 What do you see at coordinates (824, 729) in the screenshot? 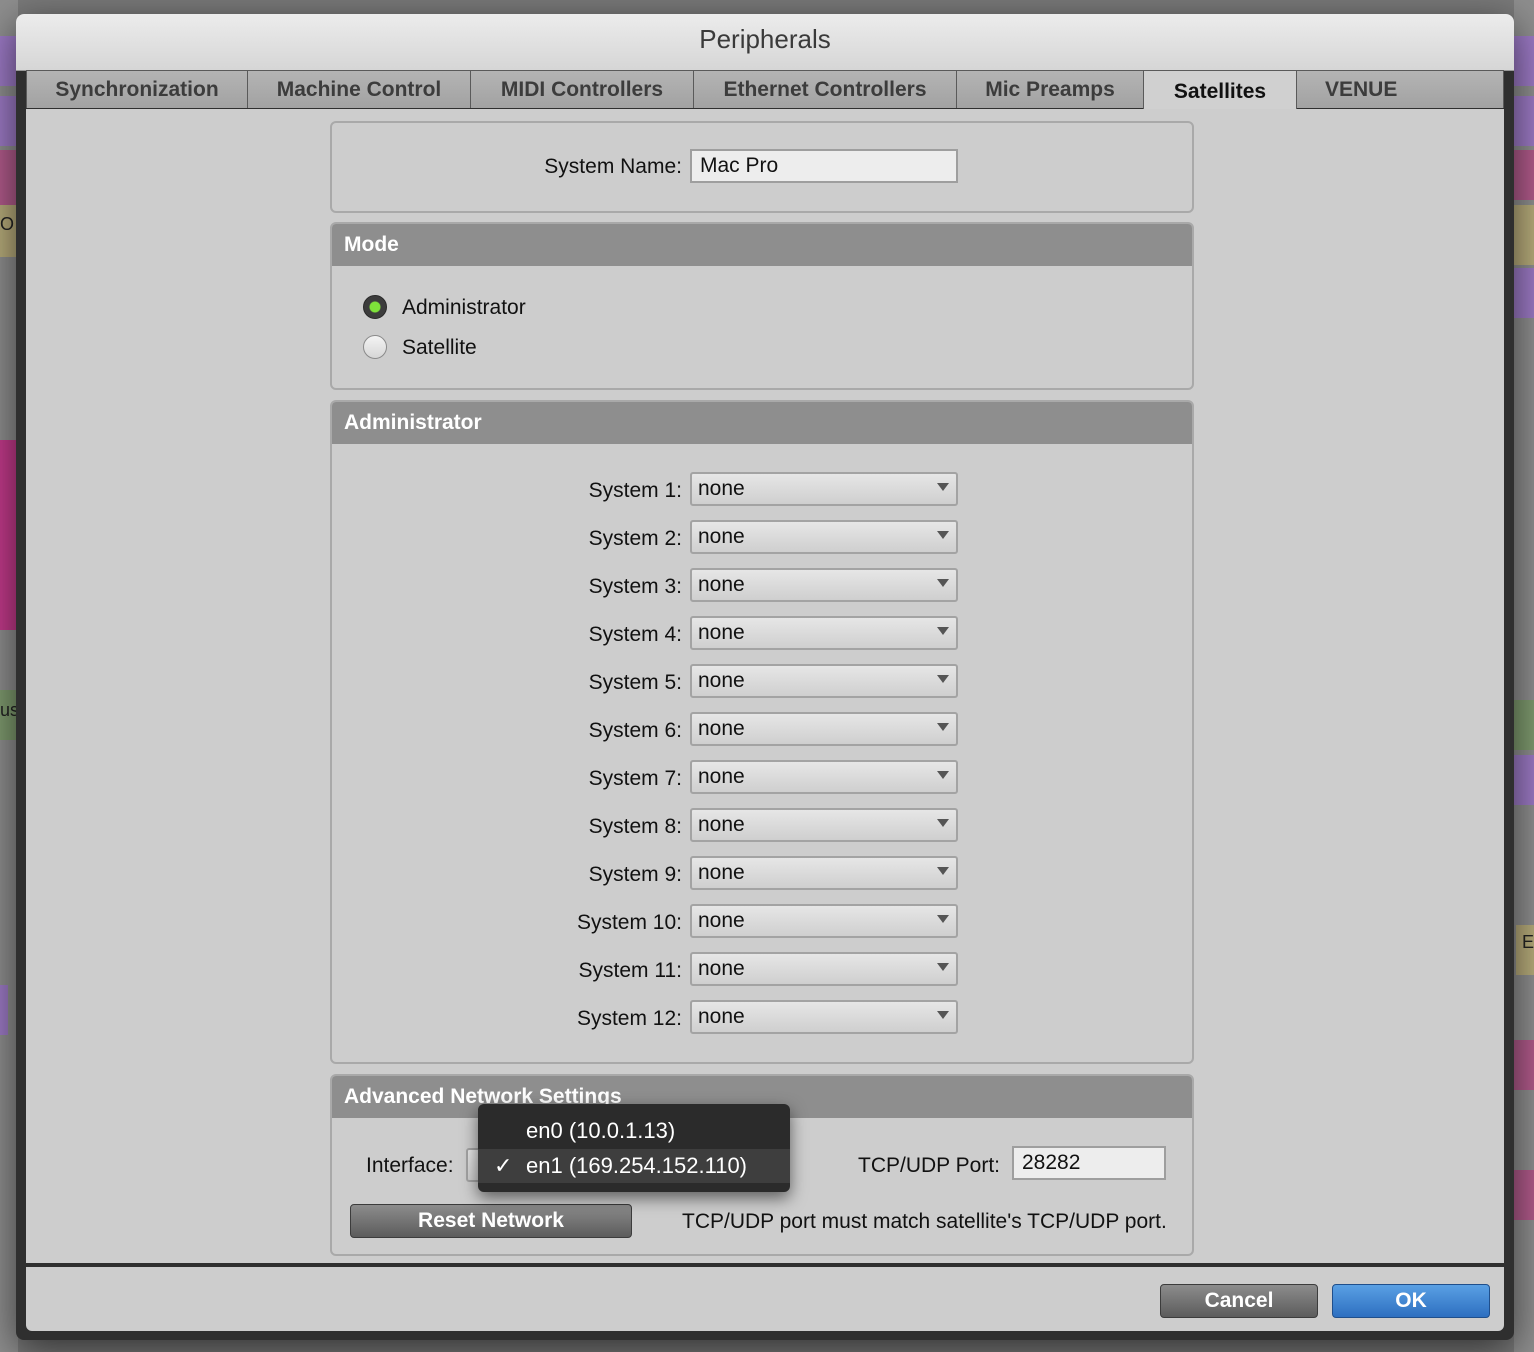
I see `system-6-select: none` at bounding box center [824, 729].